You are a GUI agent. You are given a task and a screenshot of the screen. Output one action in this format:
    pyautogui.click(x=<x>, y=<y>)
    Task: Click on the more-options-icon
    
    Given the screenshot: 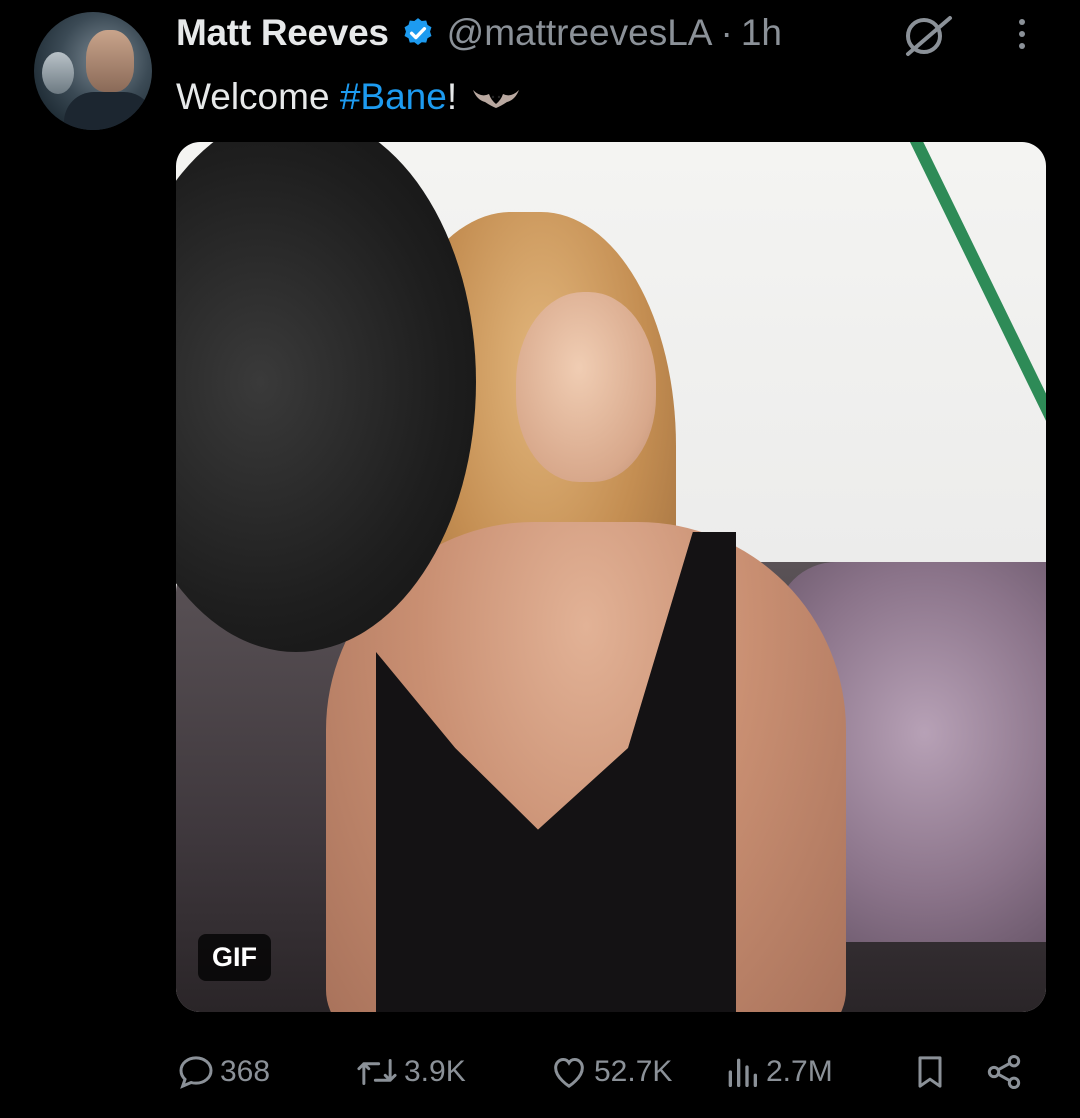 What is the action you would take?
    pyautogui.click(x=1022, y=34)
    